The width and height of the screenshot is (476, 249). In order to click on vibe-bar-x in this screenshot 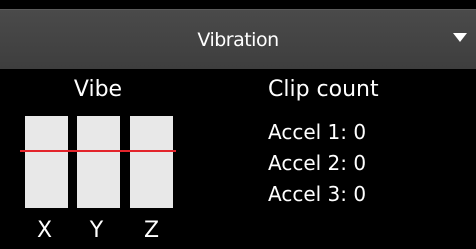, I will do `click(46, 162)`.